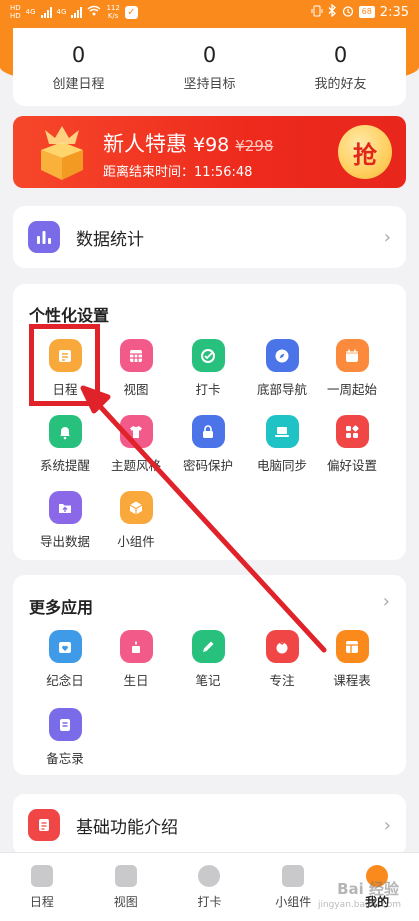 This screenshot has width=419, height=921. What do you see at coordinates (207, 465) in the screenshot?
I see `settings-item-label: 密码保护` at bounding box center [207, 465].